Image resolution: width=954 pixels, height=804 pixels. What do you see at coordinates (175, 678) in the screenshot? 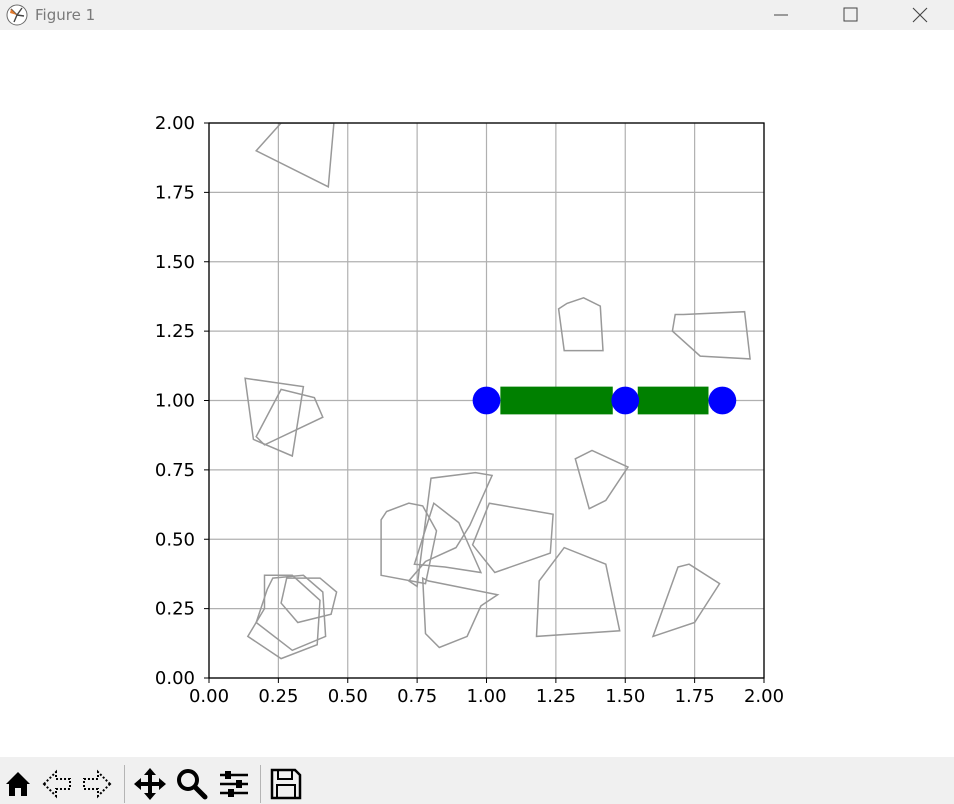
I see `y-tick-label: 0.00` at bounding box center [175, 678].